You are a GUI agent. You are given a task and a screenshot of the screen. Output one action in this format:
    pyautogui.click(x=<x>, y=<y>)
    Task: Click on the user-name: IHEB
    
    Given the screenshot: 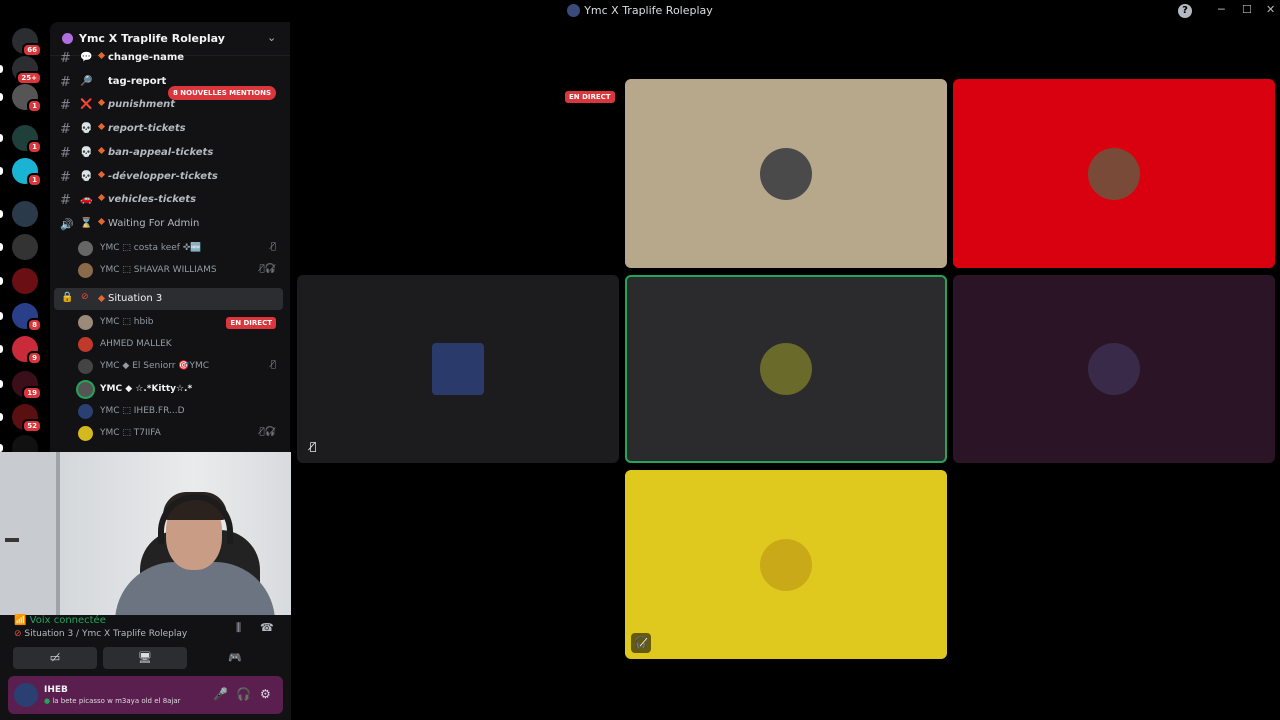 What is the action you would take?
    pyautogui.click(x=56, y=690)
    